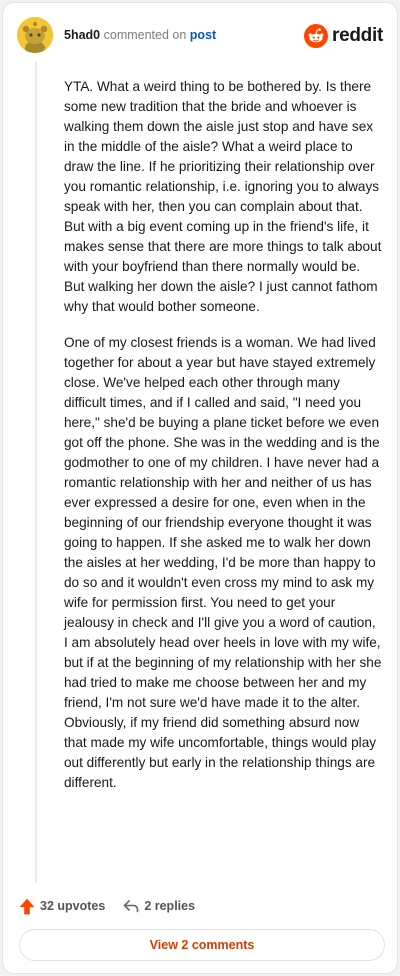  What do you see at coordinates (35, 35) in the screenshot?
I see `snoo-avatar-icon` at bounding box center [35, 35].